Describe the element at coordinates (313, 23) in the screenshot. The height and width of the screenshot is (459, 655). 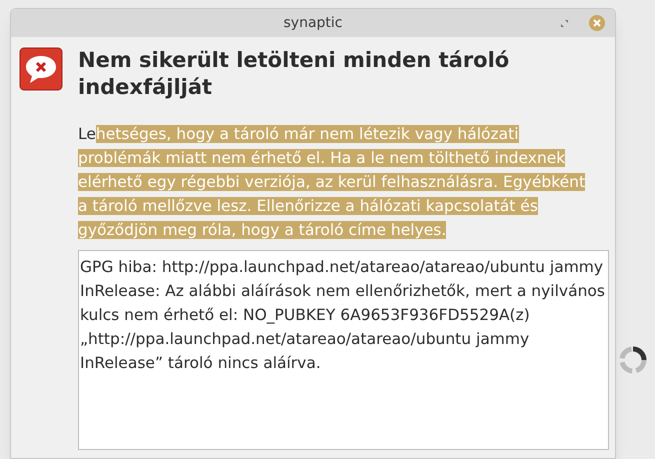
I see `window-title: synaptic` at that location.